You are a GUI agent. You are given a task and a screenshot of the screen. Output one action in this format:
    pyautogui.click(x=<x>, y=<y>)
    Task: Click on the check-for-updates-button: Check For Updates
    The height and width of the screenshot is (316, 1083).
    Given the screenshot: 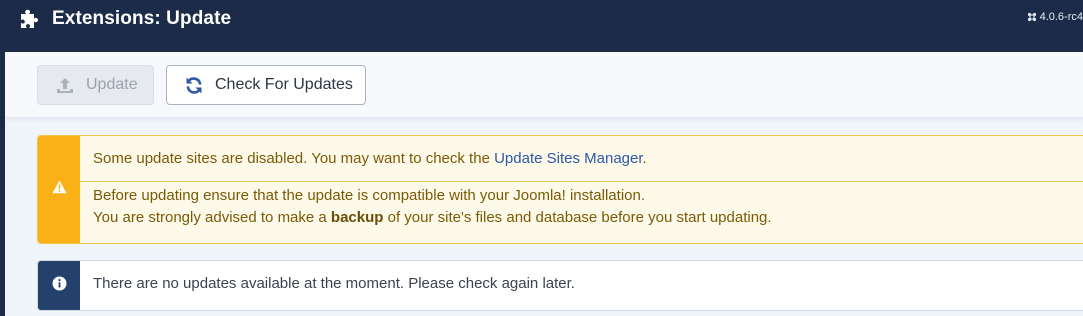 What is the action you would take?
    pyautogui.click(x=266, y=85)
    